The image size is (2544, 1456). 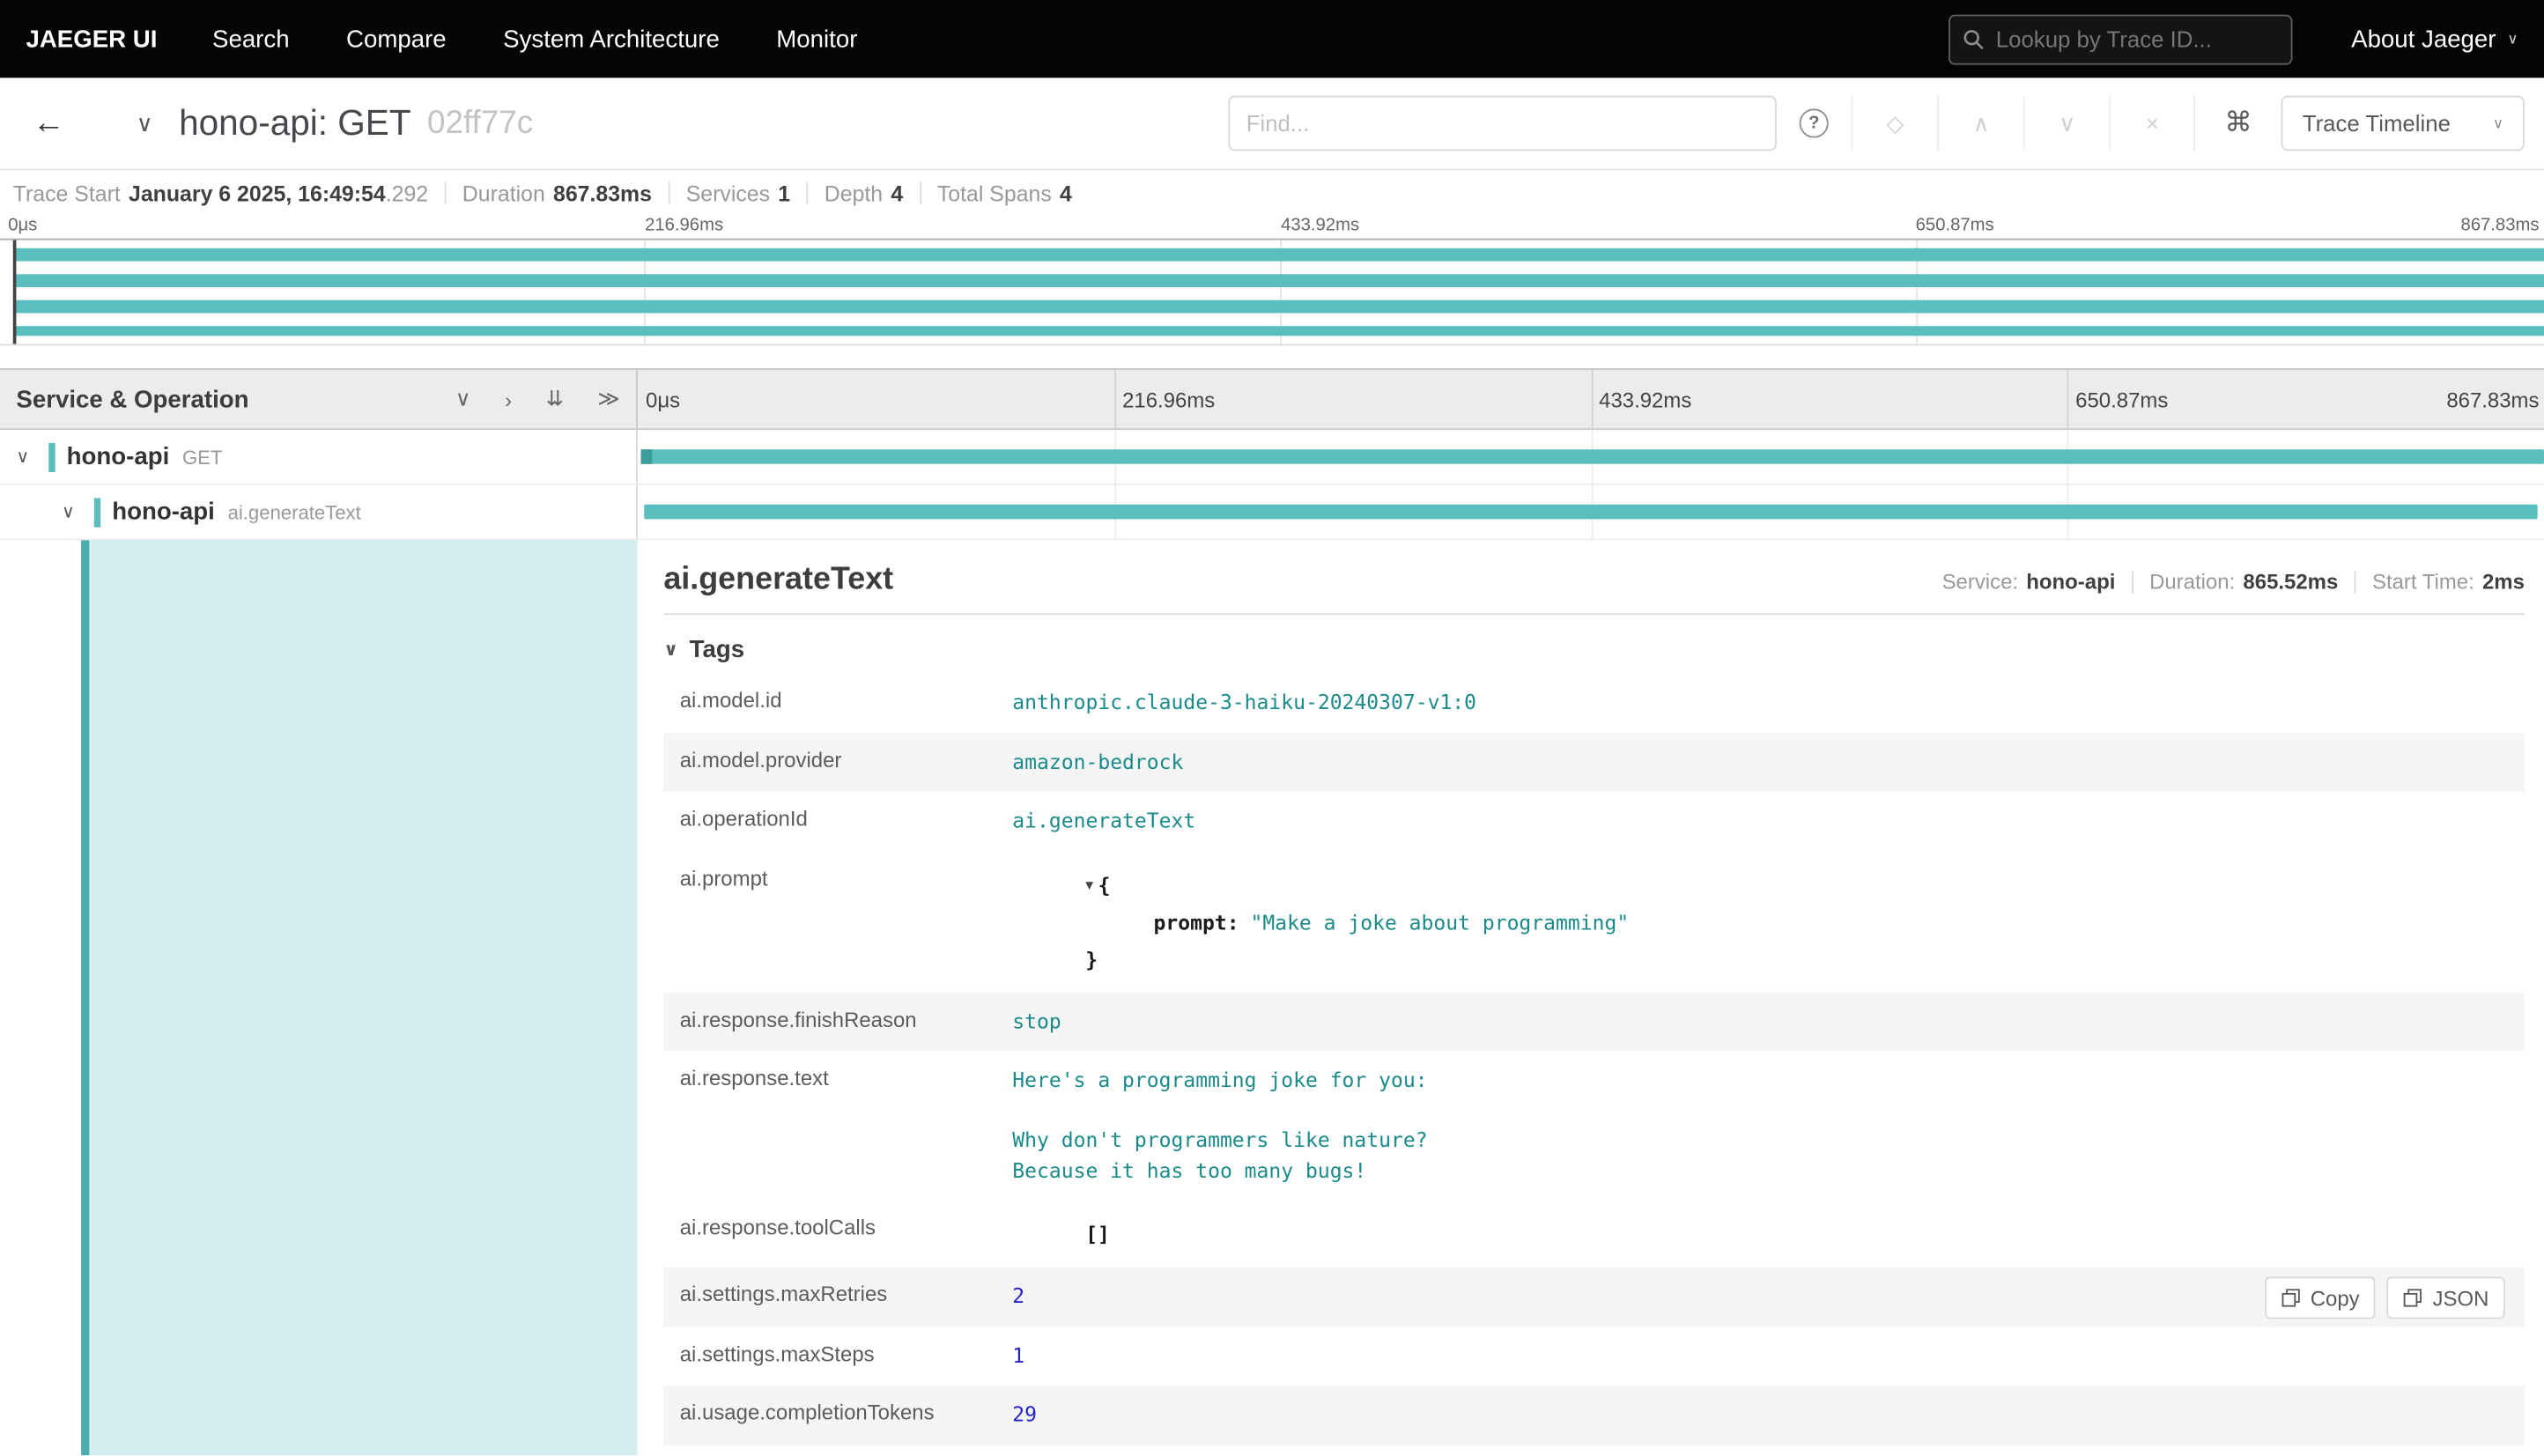 I want to click on collapse-all-icon: ⇊, so click(x=555, y=398).